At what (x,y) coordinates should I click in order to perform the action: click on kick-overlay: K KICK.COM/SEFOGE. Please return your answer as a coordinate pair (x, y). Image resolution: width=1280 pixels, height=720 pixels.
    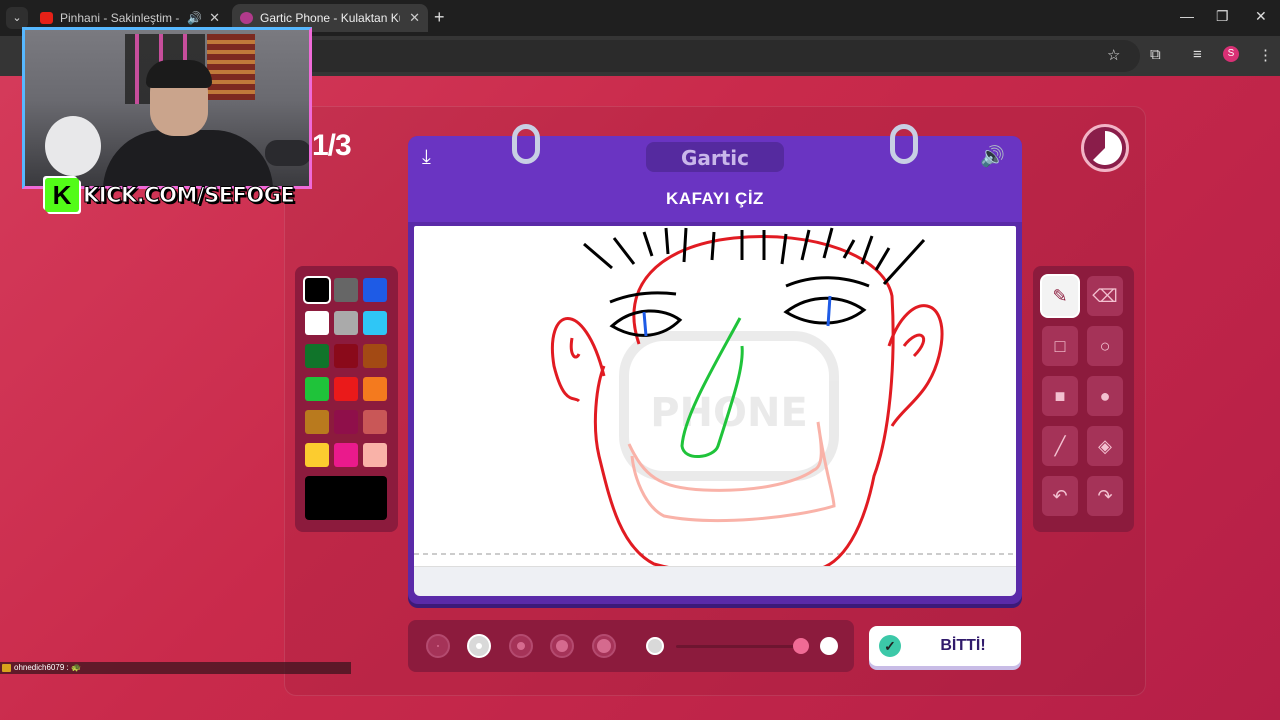
    Looking at the image, I should click on (170, 195).